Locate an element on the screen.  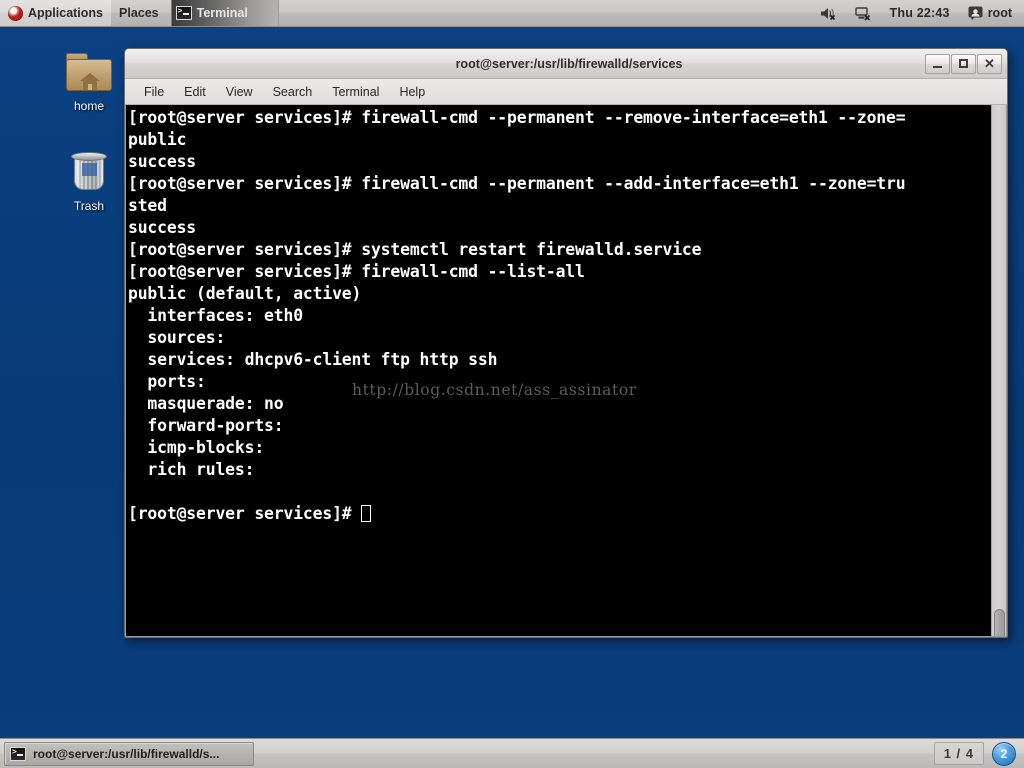
panel-window-button-terminal: Terminal is located at coordinates (224, 13).